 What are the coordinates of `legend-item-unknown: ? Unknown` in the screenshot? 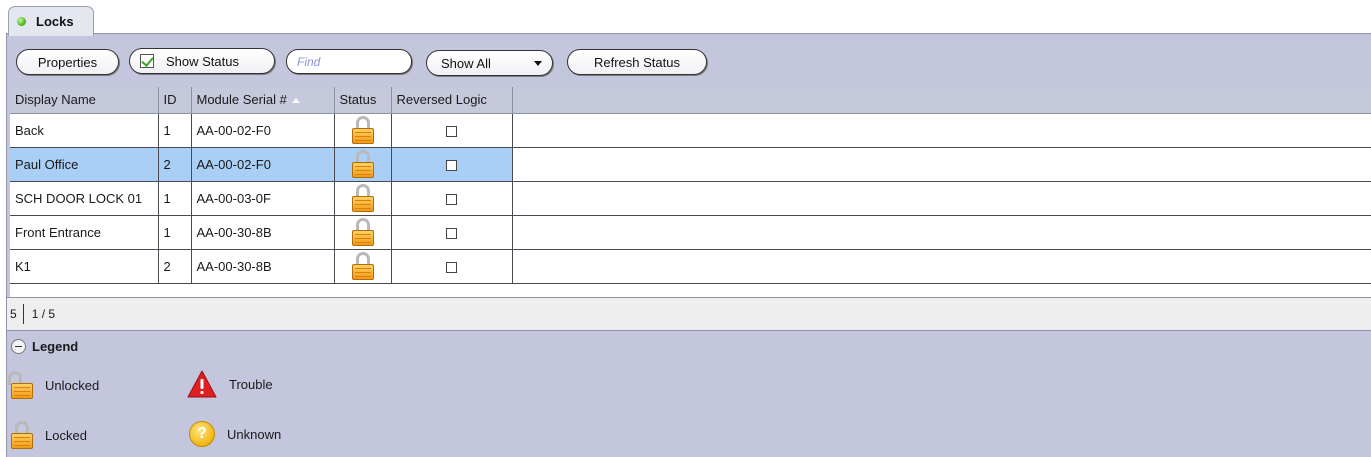 It's located at (234, 434).